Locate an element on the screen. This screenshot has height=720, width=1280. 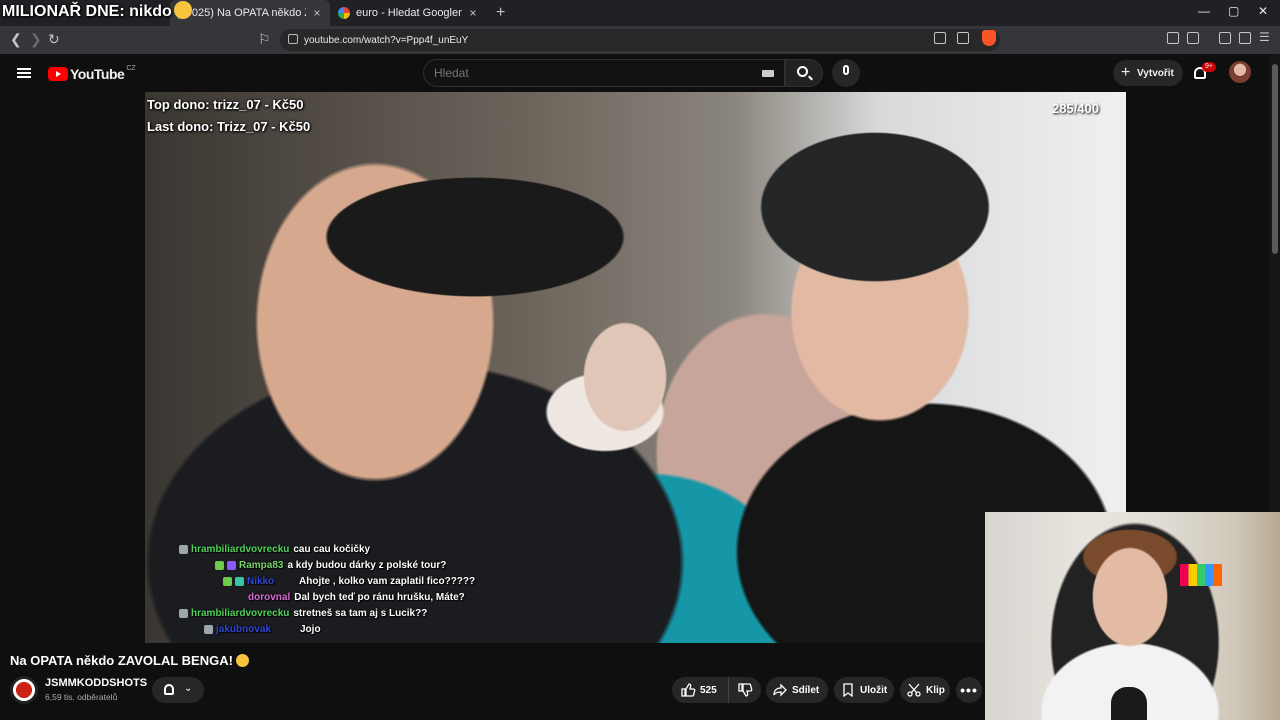
thumbs-down-icon is located at coordinates (745, 690).